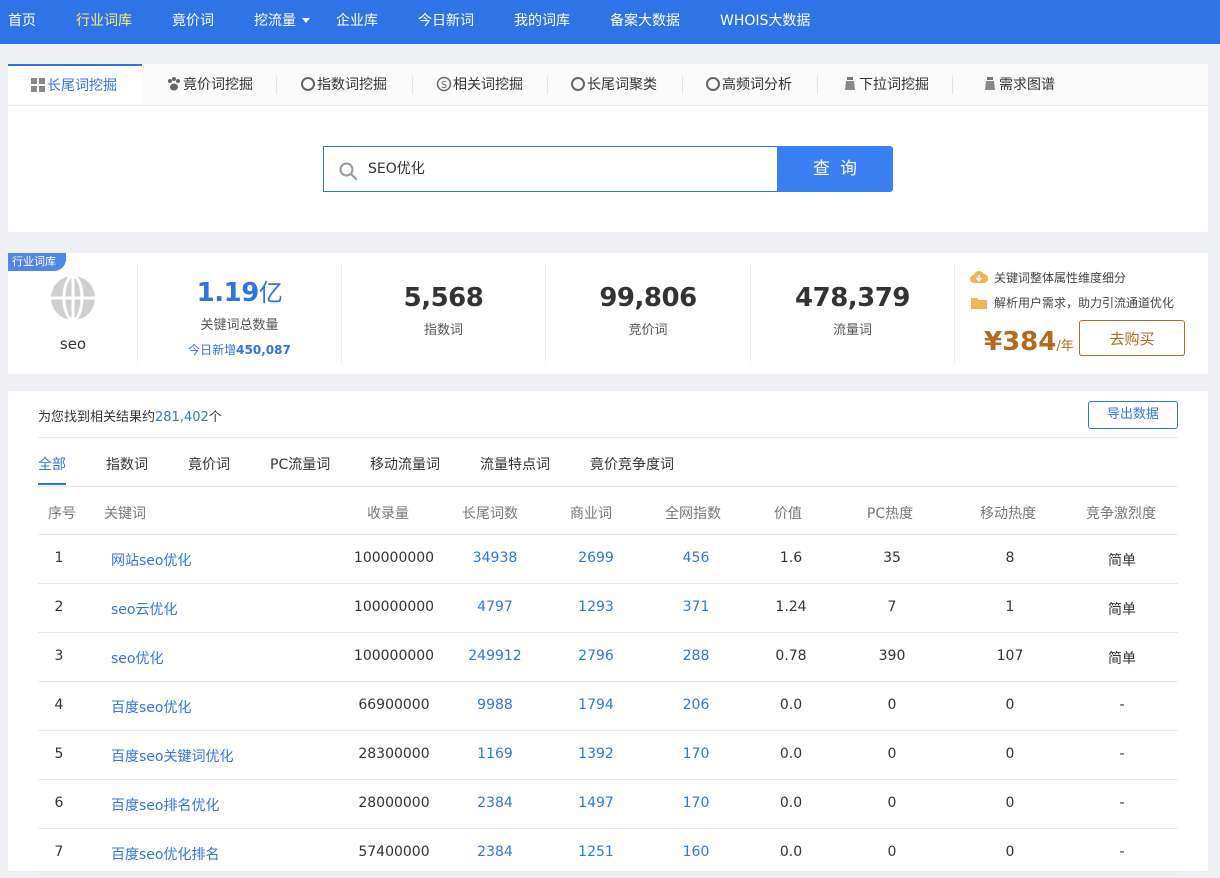 The width and height of the screenshot is (1220, 878). Describe the element at coordinates (632, 464) in the screenshot. I see `filter-tab-bid-competition: 竟价竞争度词` at that location.